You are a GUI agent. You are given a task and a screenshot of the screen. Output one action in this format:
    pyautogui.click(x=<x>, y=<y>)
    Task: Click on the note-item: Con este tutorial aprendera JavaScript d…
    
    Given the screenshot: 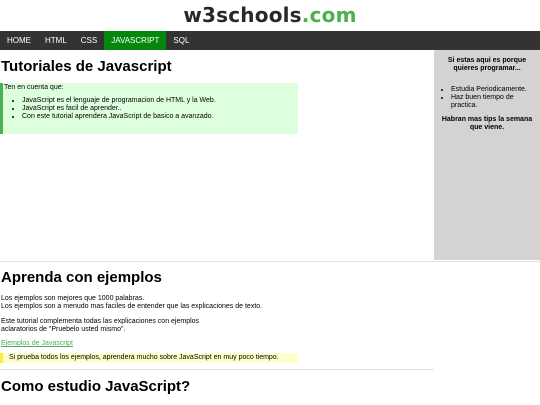 What is the action you would take?
    pyautogui.click(x=160, y=117)
    